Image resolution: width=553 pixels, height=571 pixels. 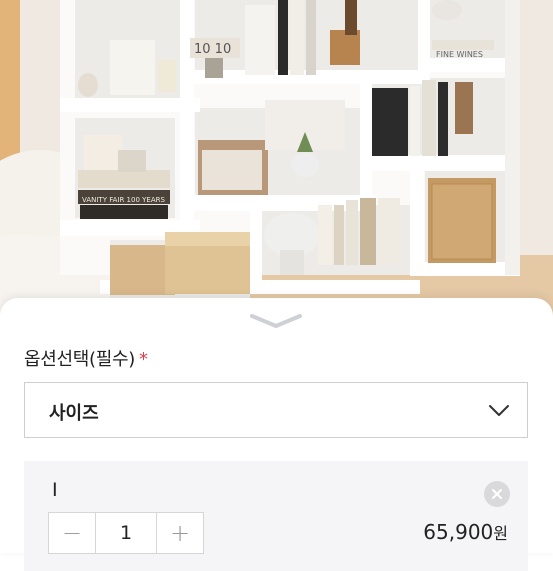 What do you see at coordinates (123, 200) in the screenshot?
I see `book-vanity-text: VANITY FAIR 100 YEARS` at bounding box center [123, 200].